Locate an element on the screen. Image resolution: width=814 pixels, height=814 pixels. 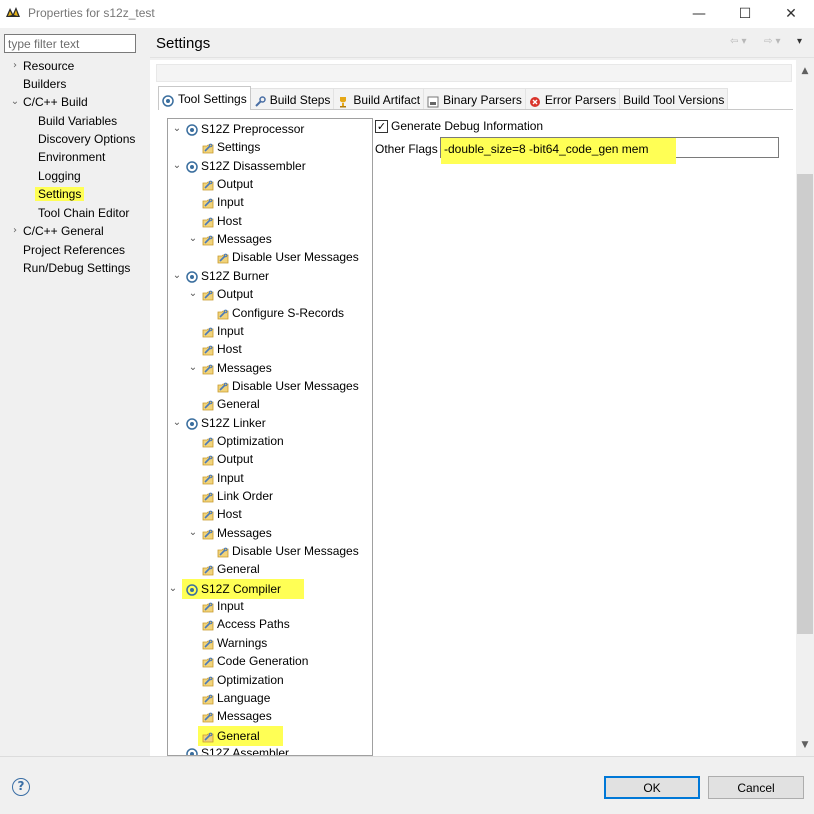
tree-item: ⌄ Output is located at coordinates (221, 294).